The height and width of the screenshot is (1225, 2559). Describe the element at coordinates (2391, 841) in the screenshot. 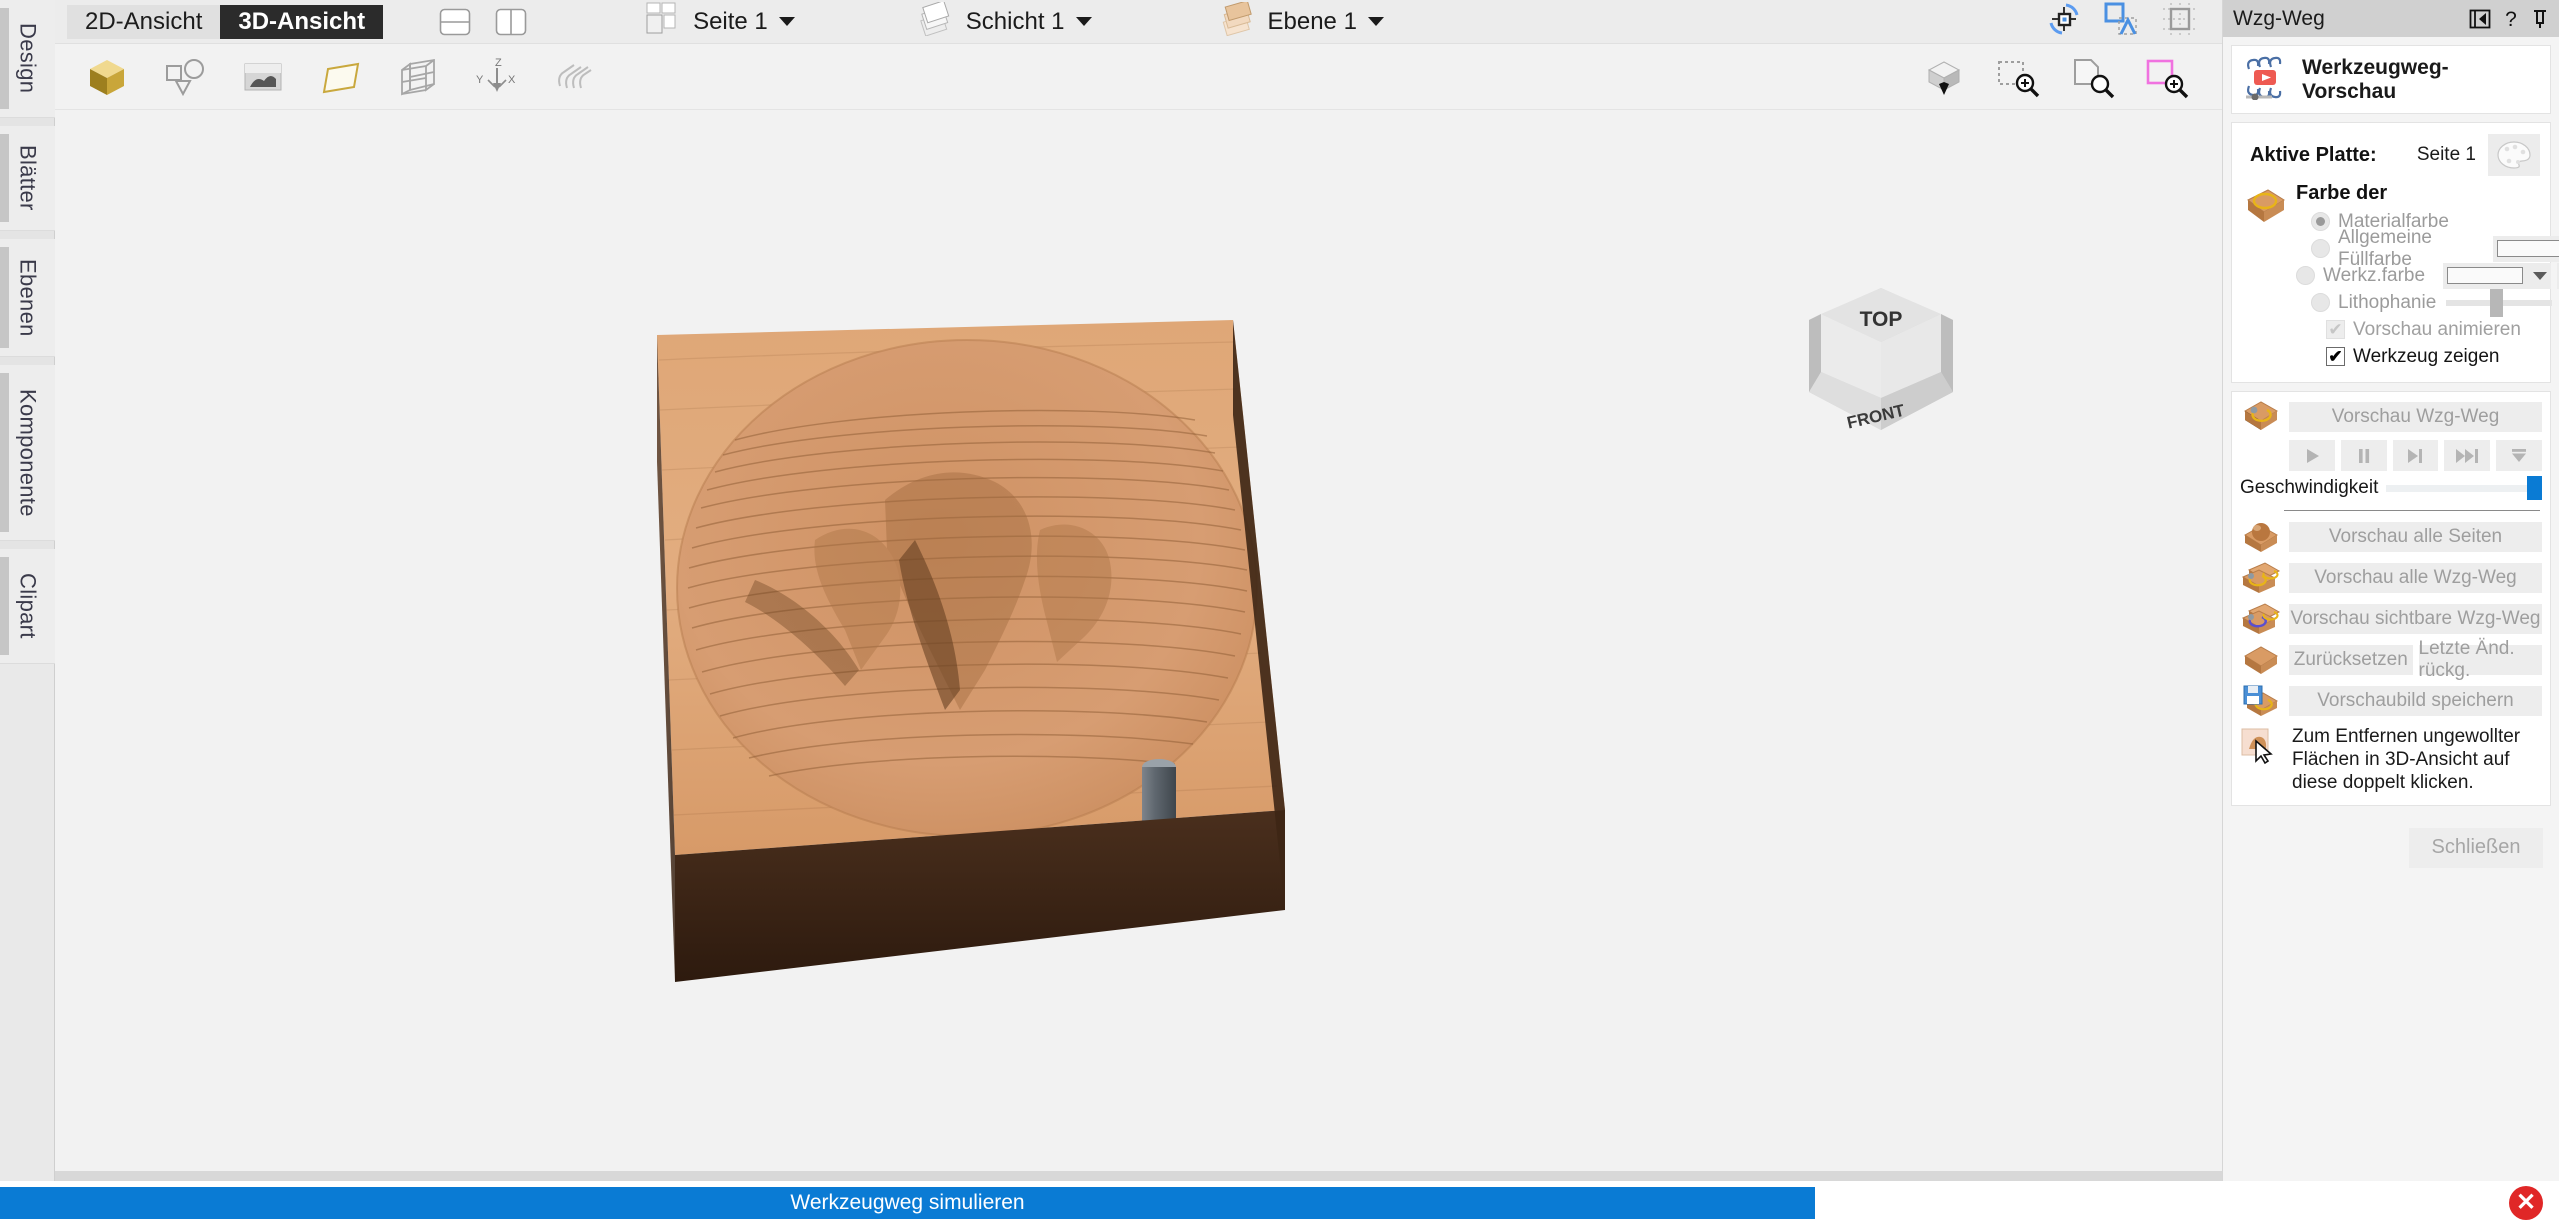

I see `close-button-row: Schließen` at that location.